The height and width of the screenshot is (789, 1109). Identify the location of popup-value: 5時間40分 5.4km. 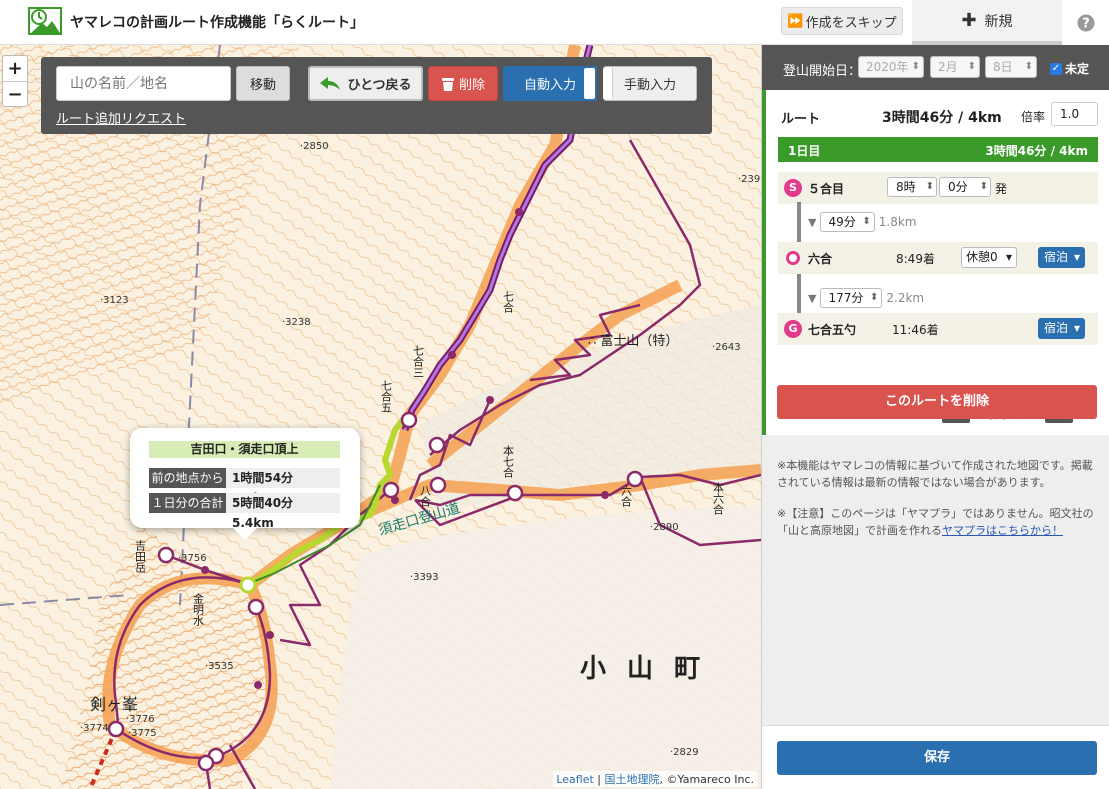
(283, 511).